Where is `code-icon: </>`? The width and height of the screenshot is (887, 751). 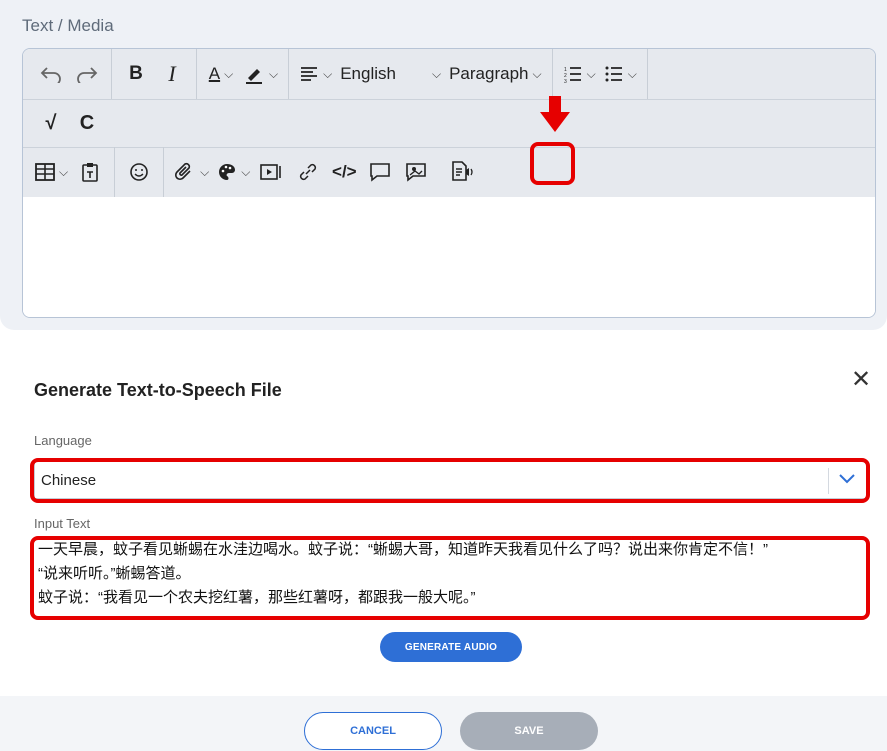
code-icon: </> is located at coordinates (344, 172).